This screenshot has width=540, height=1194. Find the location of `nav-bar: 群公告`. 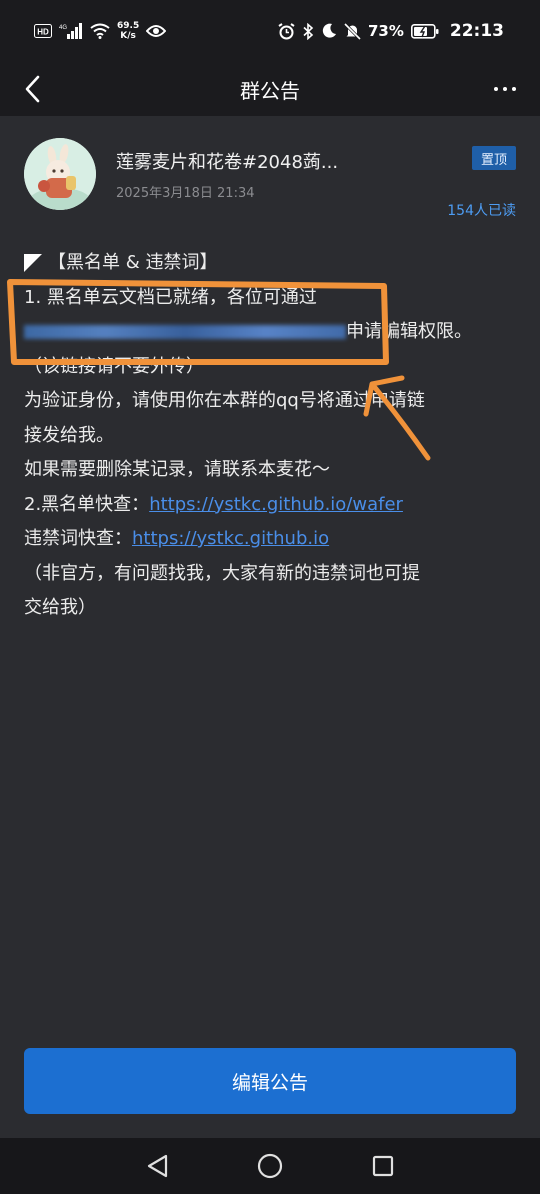

nav-bar: 群公告 is located at coordinates (270, 89).